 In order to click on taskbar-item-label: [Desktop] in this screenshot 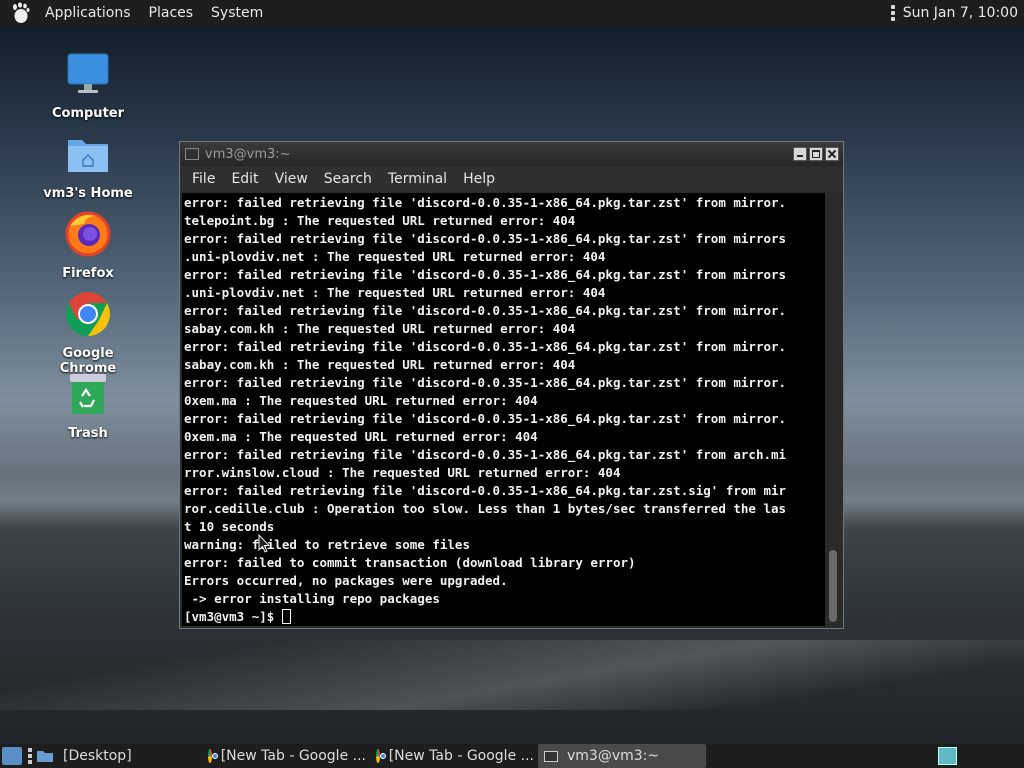, I will do `click(97, 756)`.